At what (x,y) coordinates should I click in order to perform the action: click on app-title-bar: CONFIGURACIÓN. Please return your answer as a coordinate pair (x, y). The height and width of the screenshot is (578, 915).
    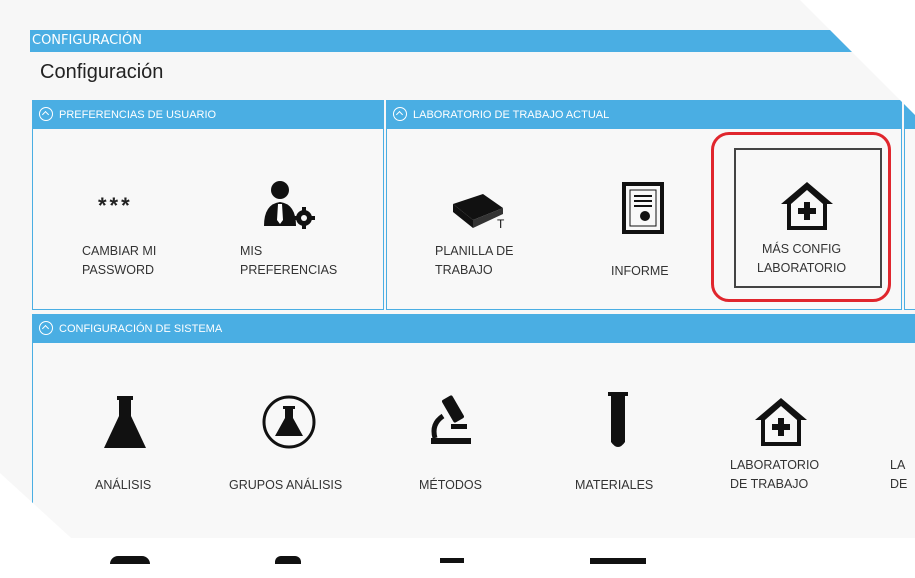
    Looking at the image, I should click on (472, 41).